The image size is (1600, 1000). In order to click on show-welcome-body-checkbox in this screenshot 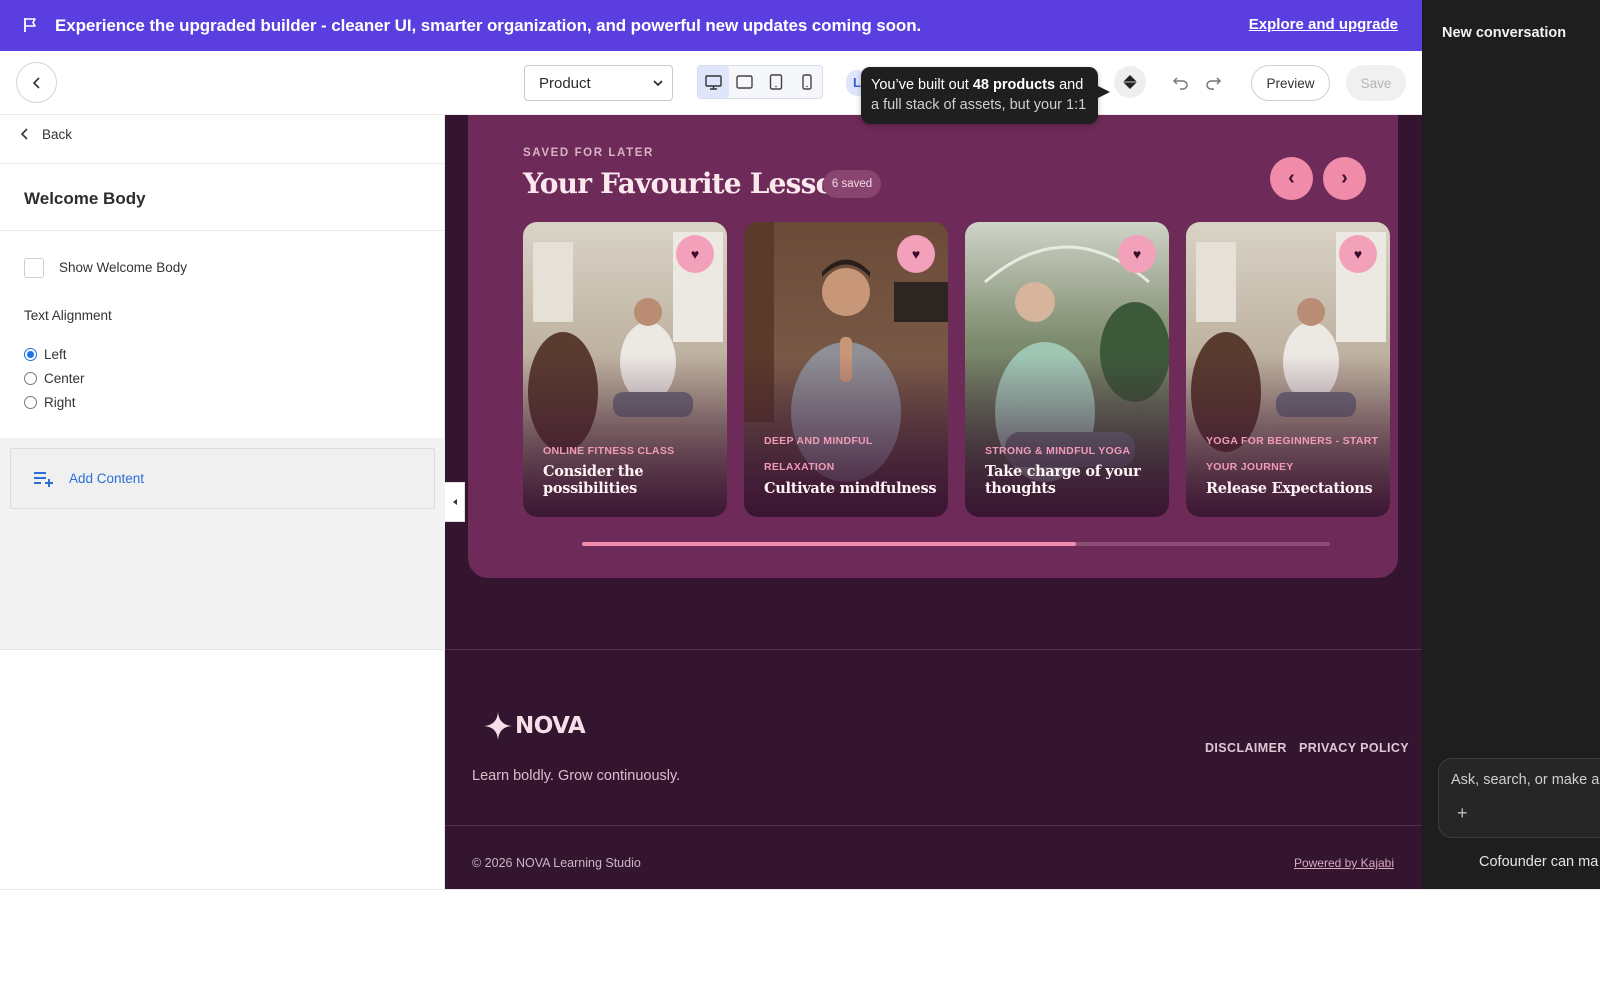, I will do `click(34, 268)`.